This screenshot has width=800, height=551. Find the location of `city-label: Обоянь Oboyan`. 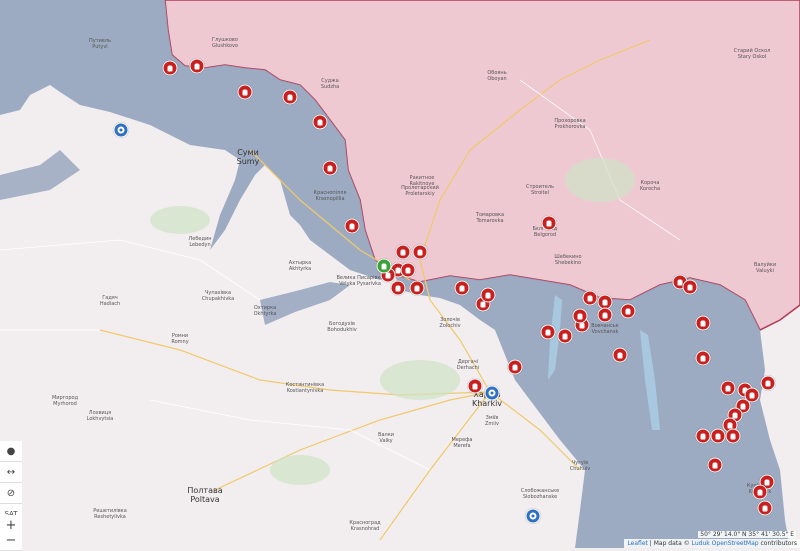

city-label: Обоянь Oboyan is located at coordinates (496, 76).